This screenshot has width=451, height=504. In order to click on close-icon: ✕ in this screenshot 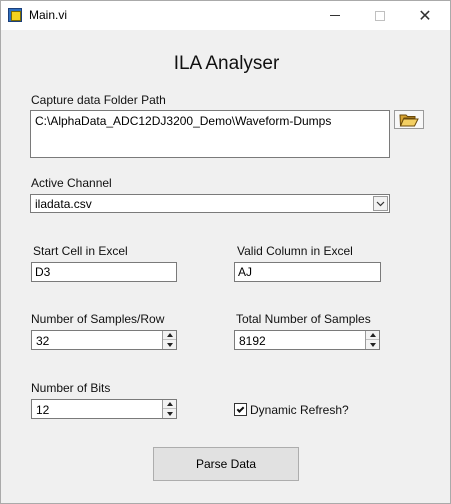, I will do `click(425, 16)`.